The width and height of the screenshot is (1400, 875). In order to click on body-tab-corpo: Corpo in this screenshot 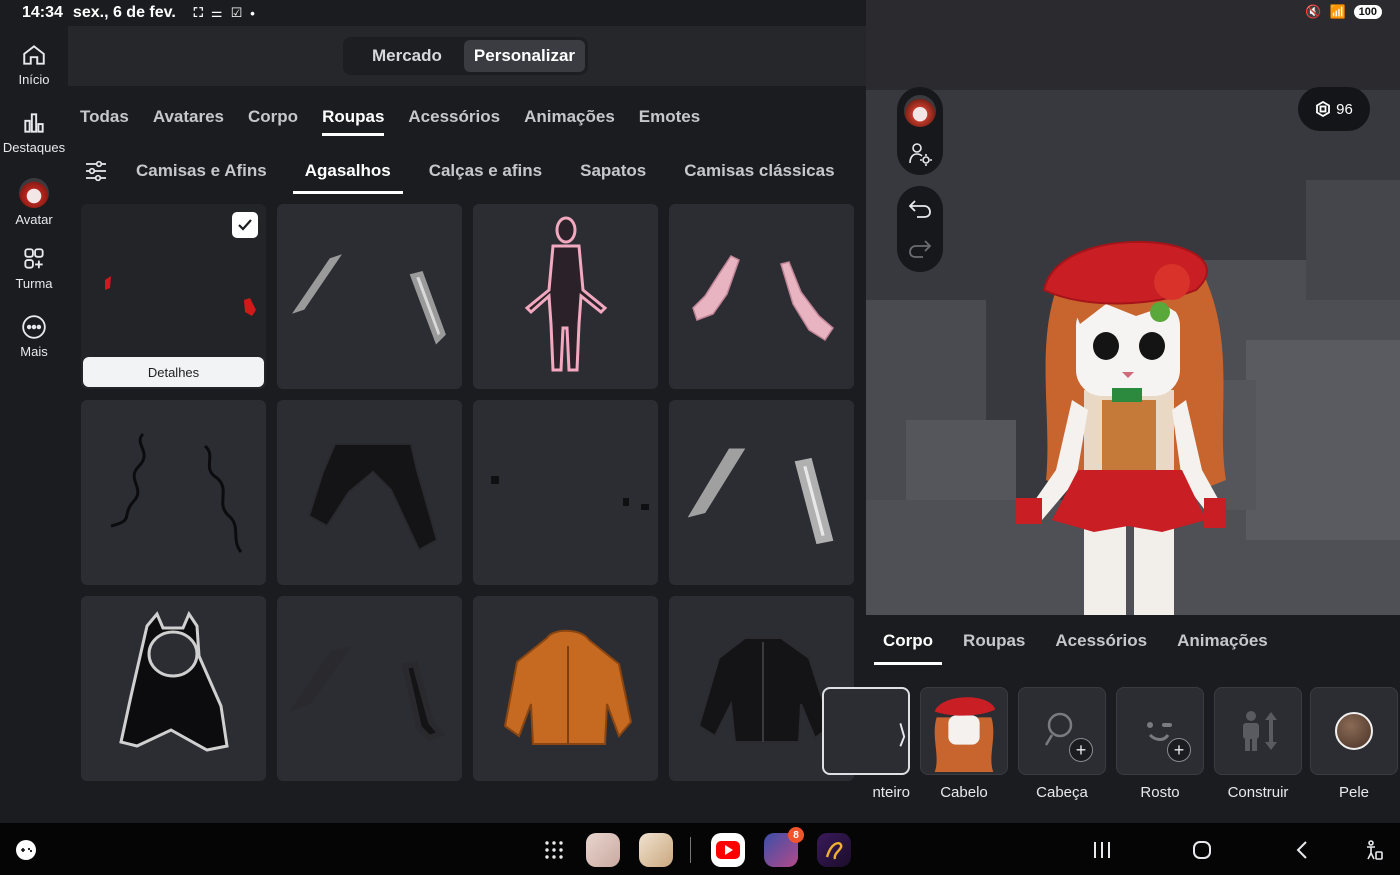, I will do `click(908, 641)`.